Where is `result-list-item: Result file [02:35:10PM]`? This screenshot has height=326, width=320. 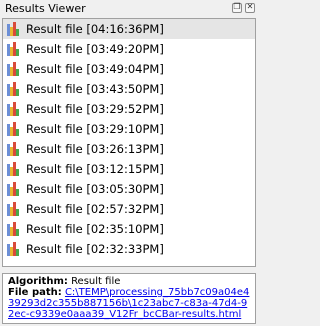
result-list-item: Result file [02:35:10PM] is located at coordinates (129, 229).